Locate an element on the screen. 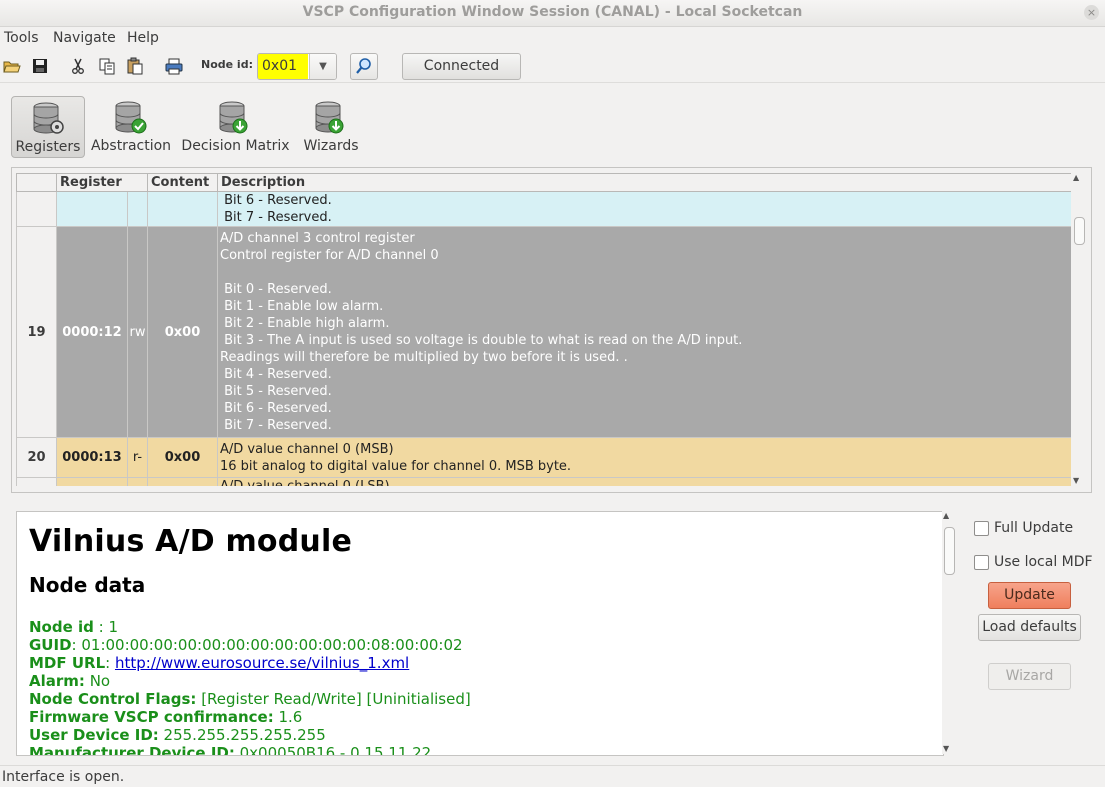 Image resolution: width=1105 pixels, height=787 pixels. field-key: Node Control Flags: is located at coordinates (113, 699).